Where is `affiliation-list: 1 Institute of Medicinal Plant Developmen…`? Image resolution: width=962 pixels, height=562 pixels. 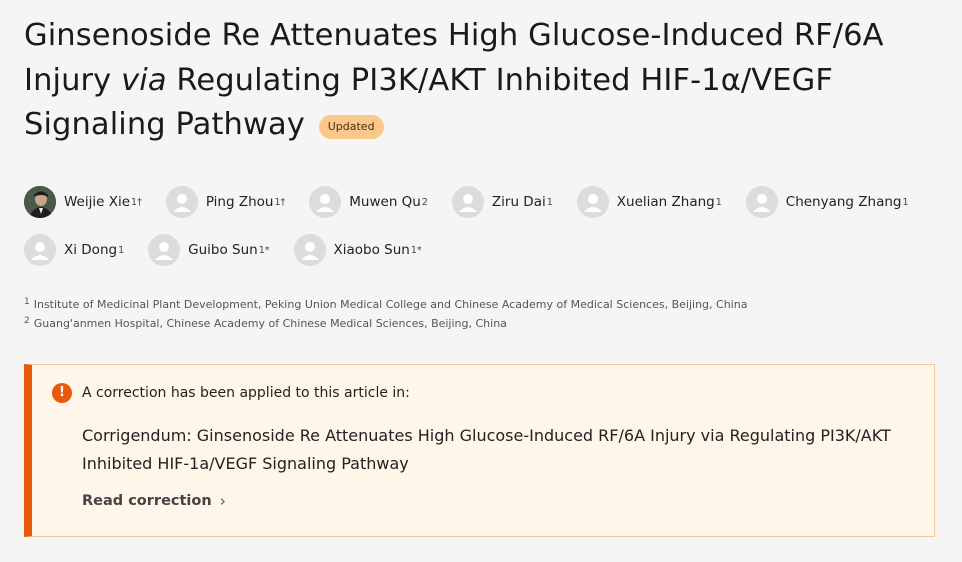 affiliation-list: 1 Institute of Medicinal Plant Developmen… is located at coordinates (385, 313).